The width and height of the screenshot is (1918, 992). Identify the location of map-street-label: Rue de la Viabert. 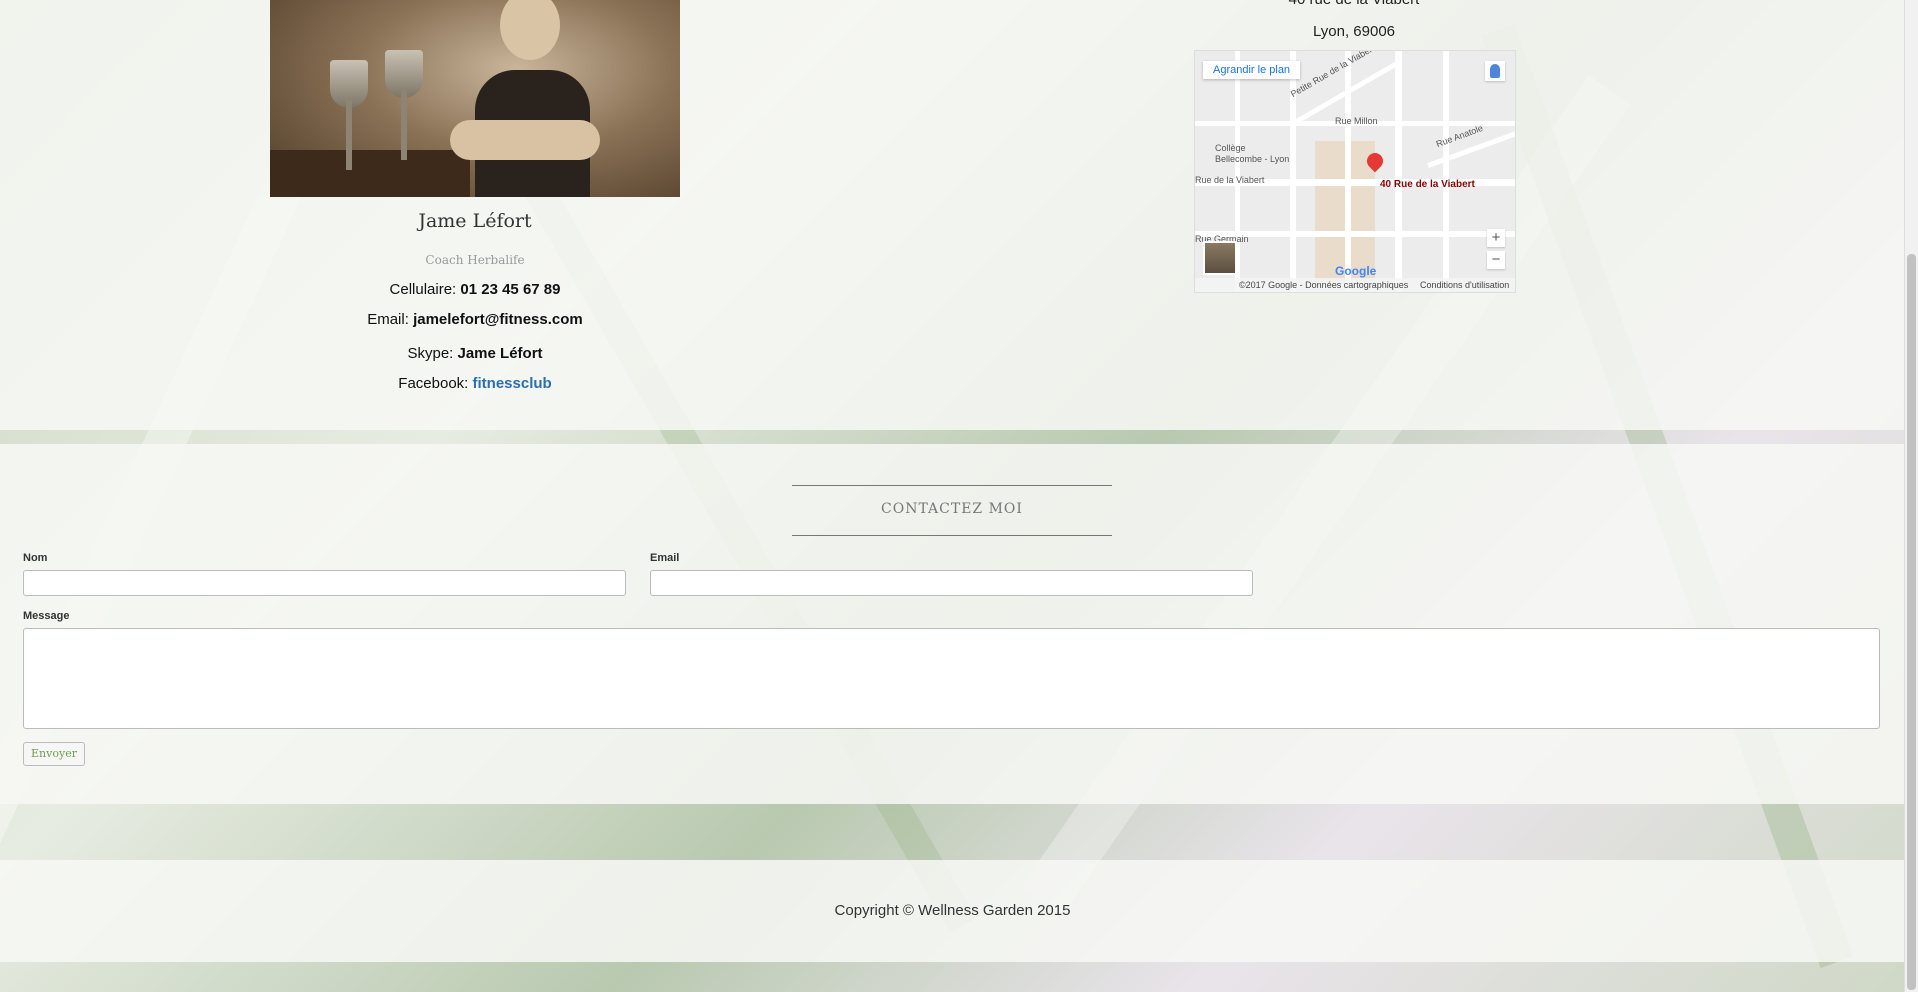
(1230, 180).